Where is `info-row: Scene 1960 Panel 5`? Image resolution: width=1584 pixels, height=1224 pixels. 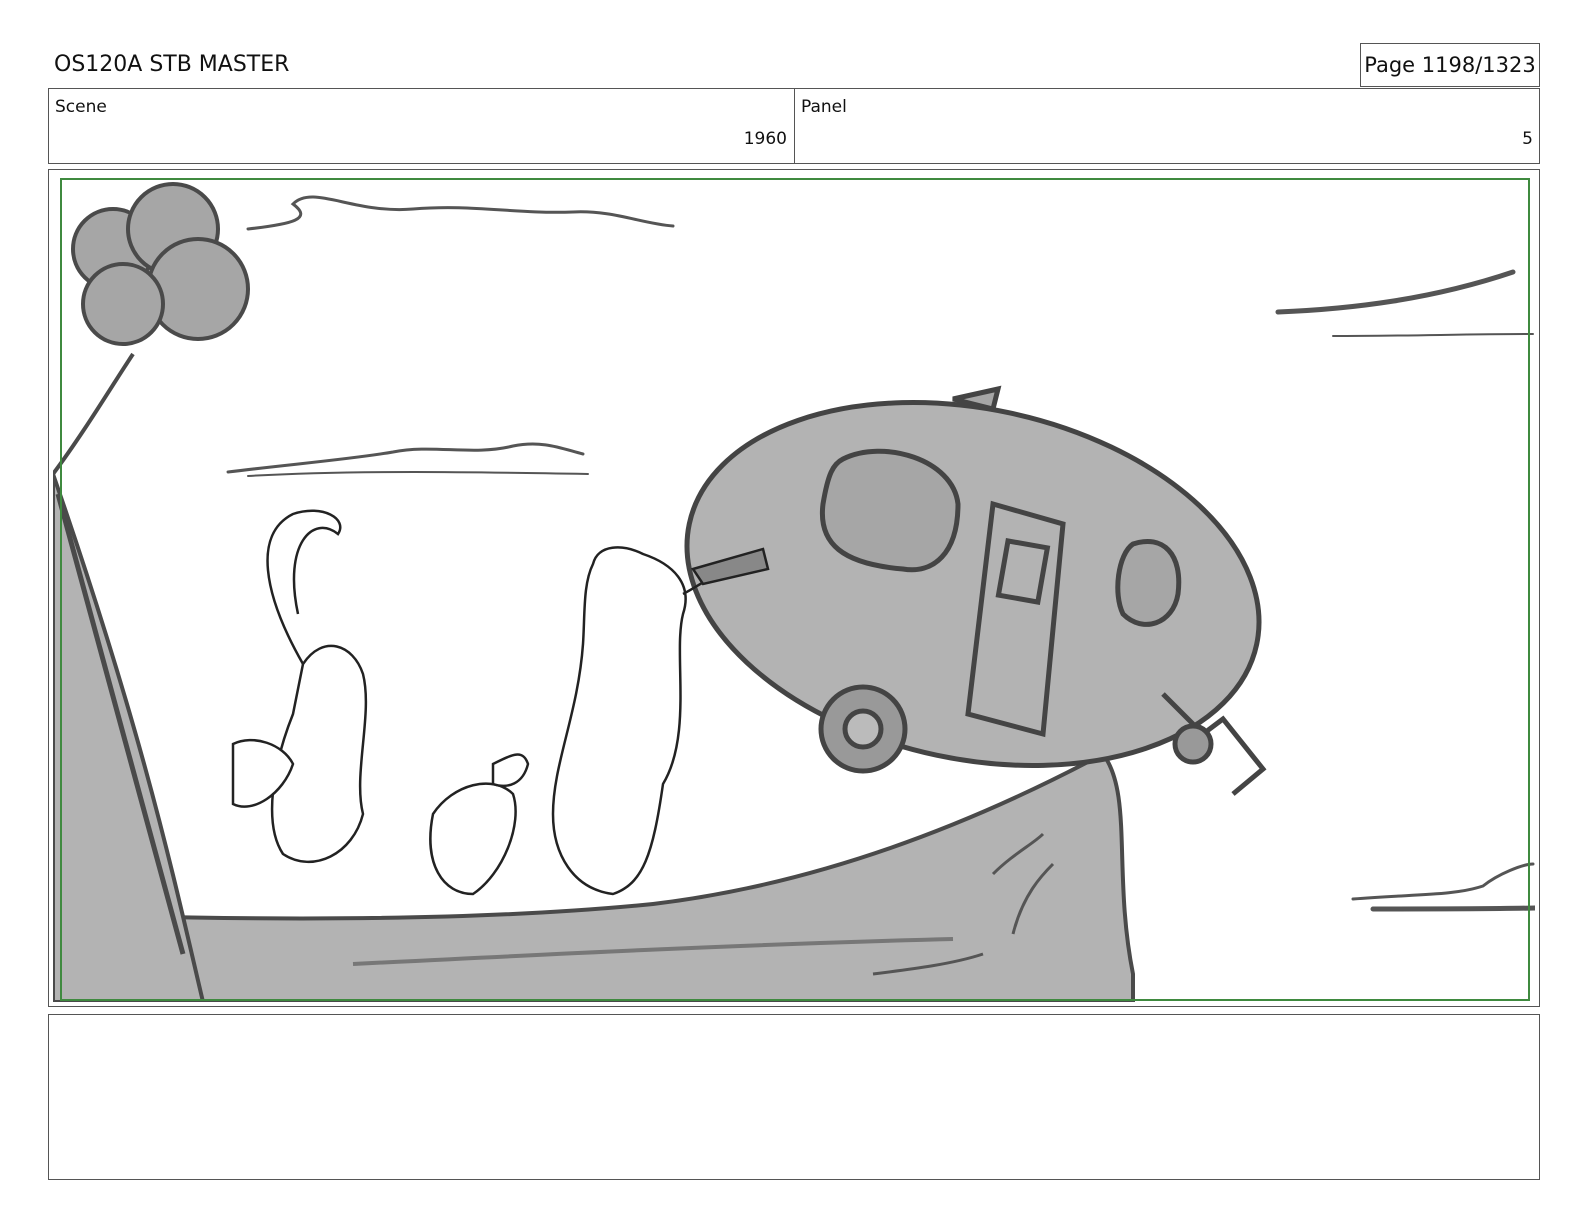
info-row: Scene 1960 Panel 5 is located at coordinates (794, 126).